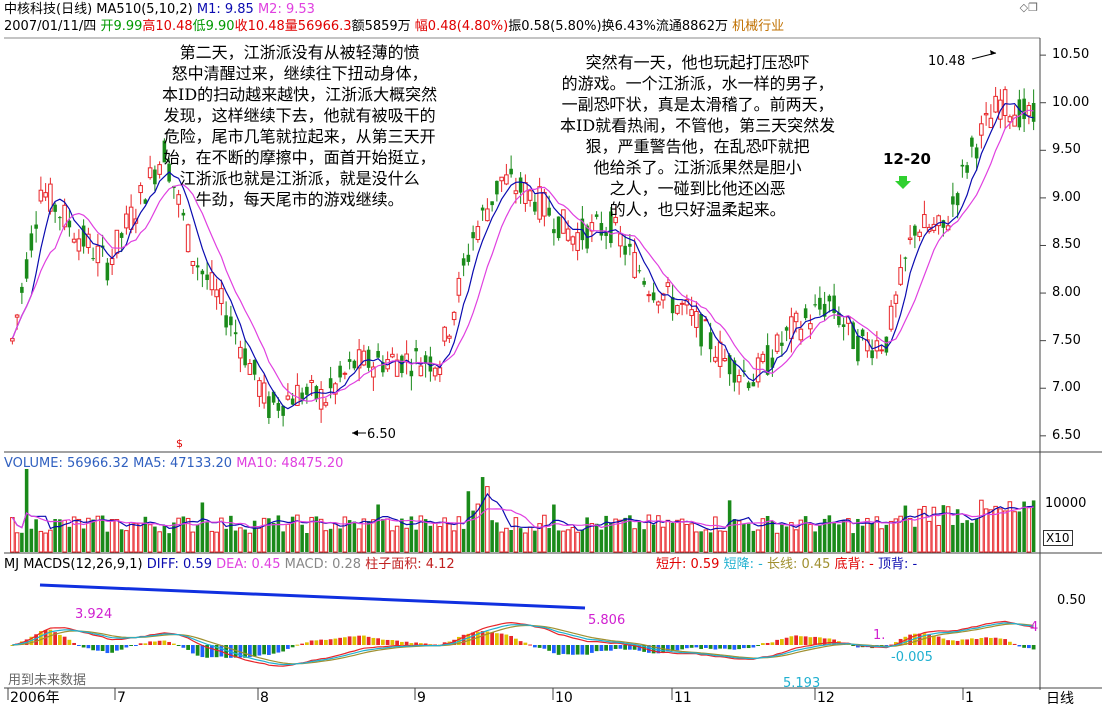 This screenshot has width=1102, height=716. Describe the element at coordinates (179, 443) in the screenshot. I see `ex-rights-marker: $` at that location.